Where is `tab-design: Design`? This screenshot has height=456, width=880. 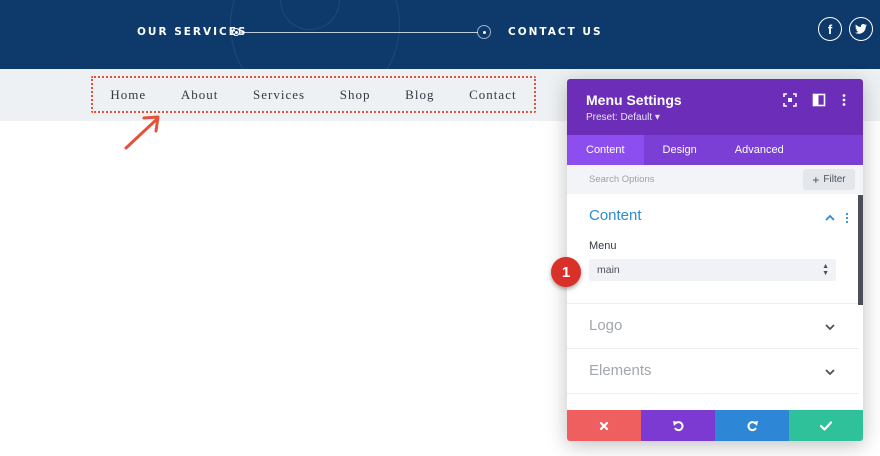
tab-design: Design is located at coordinates (680, 150).